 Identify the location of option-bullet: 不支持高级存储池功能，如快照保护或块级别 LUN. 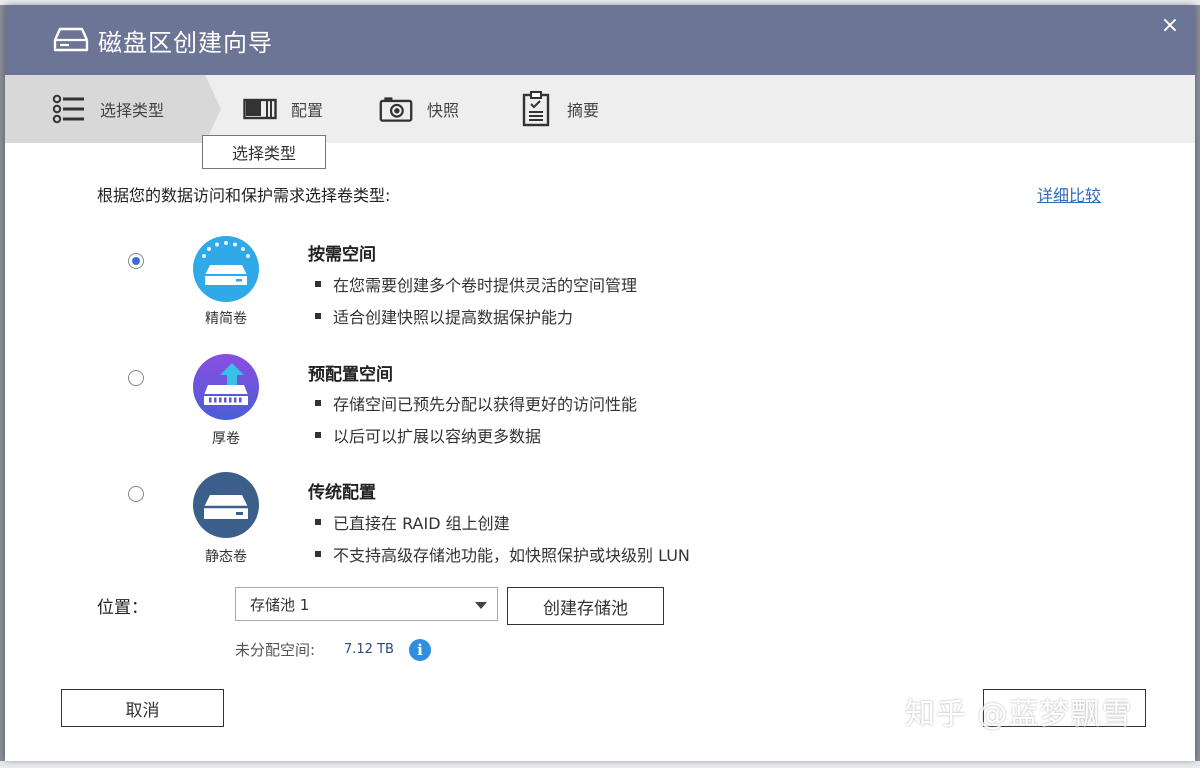
(502, 554).